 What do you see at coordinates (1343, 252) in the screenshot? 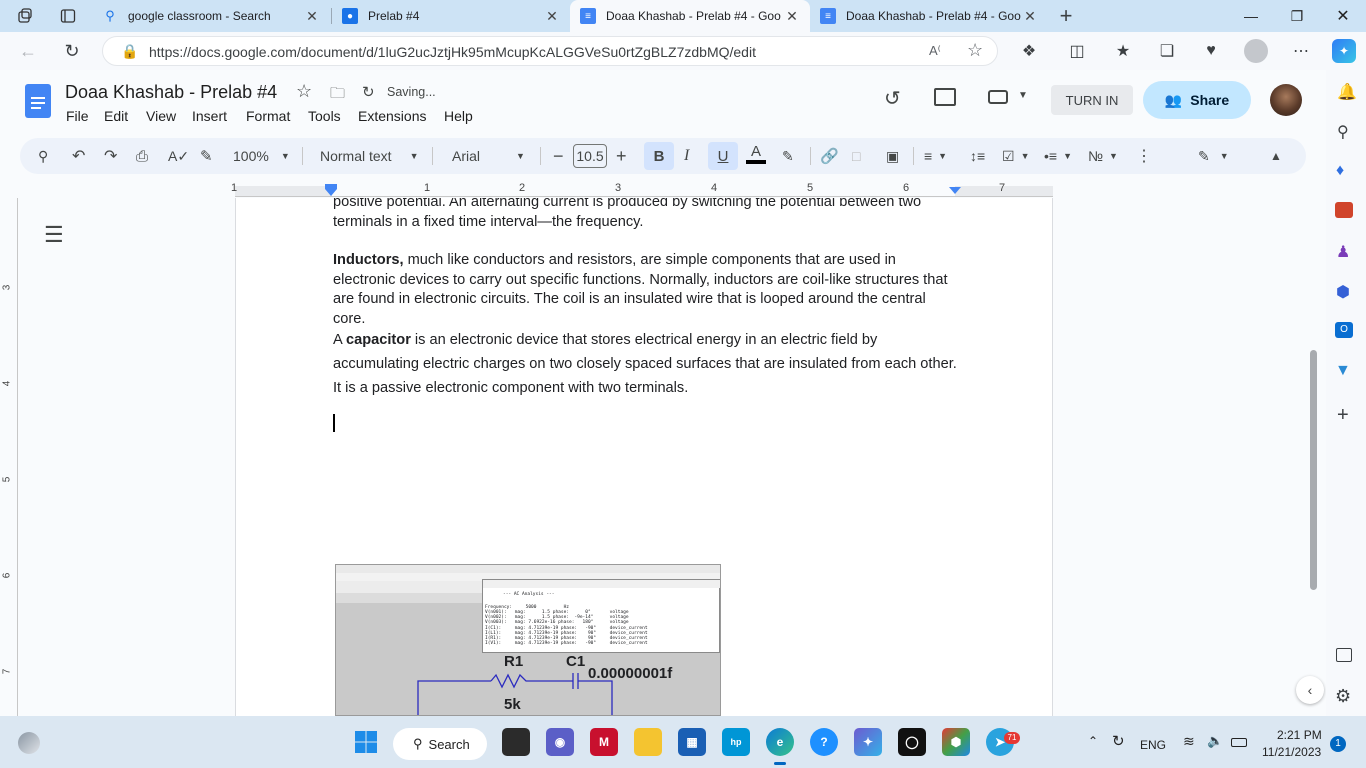
I see `games-icon: ♟` at bounding box center [1343, 252].